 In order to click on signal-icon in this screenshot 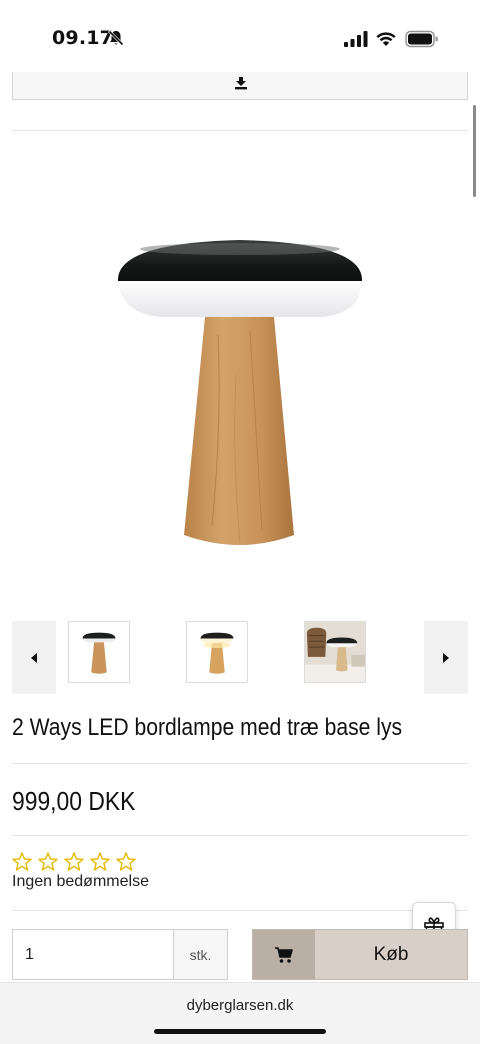, I will do `click(356, 39)`.